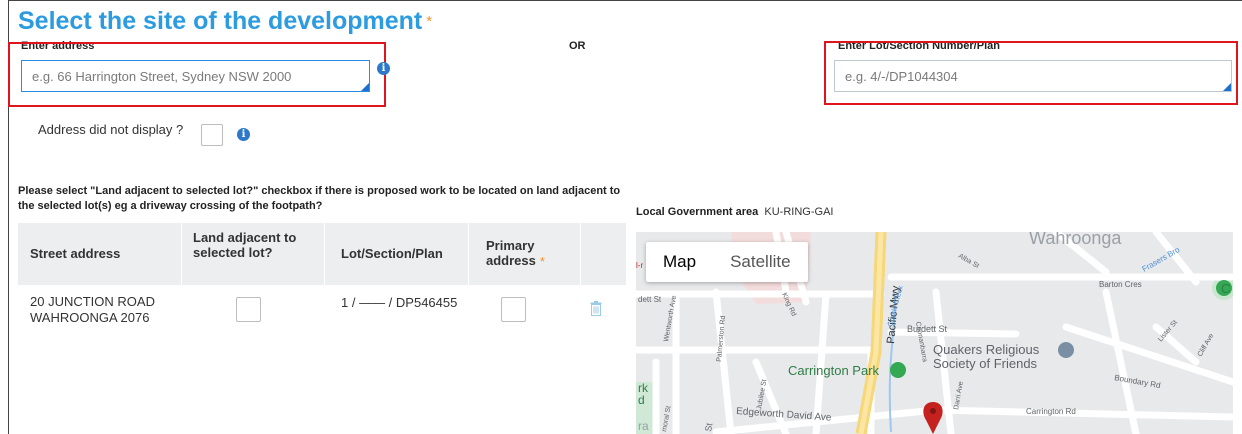 The width and height of the screenshot is (1242, 434). Describe the element at coordinates (92, 309) in the screenshot. I see `row-street-address: 20 JUNCTION ROAD WAHROONGA 2076` at that location.